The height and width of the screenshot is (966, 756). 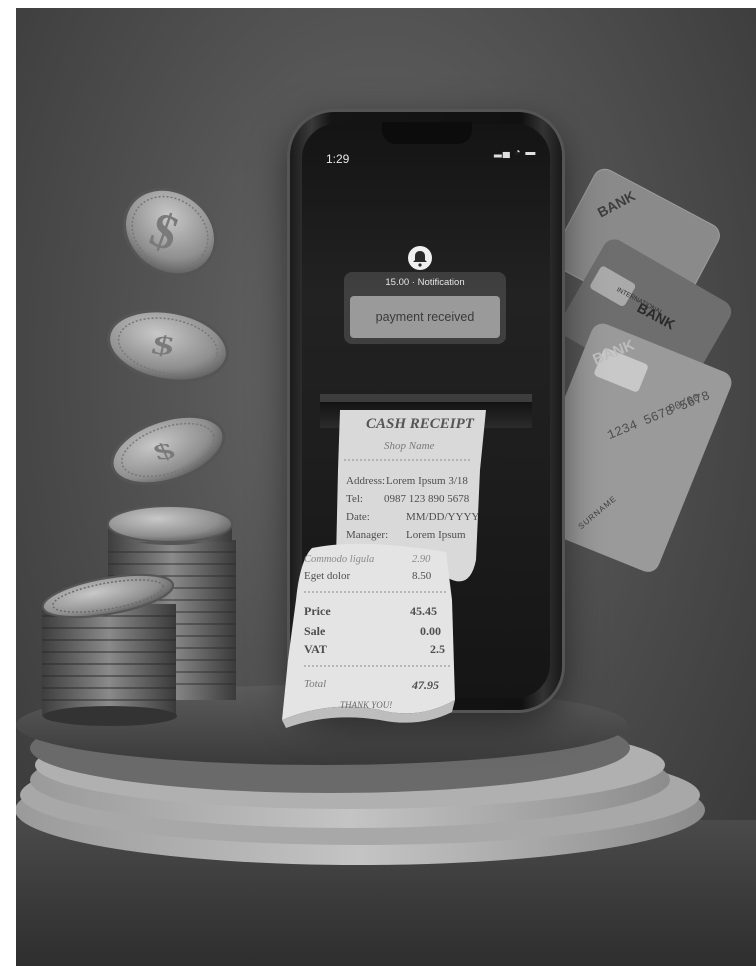 What do you see at coordinates (443, 517) in the screenshot?
I see `receipt-row-value: MM/DD/YYYY` at bounding box center [443, 517].